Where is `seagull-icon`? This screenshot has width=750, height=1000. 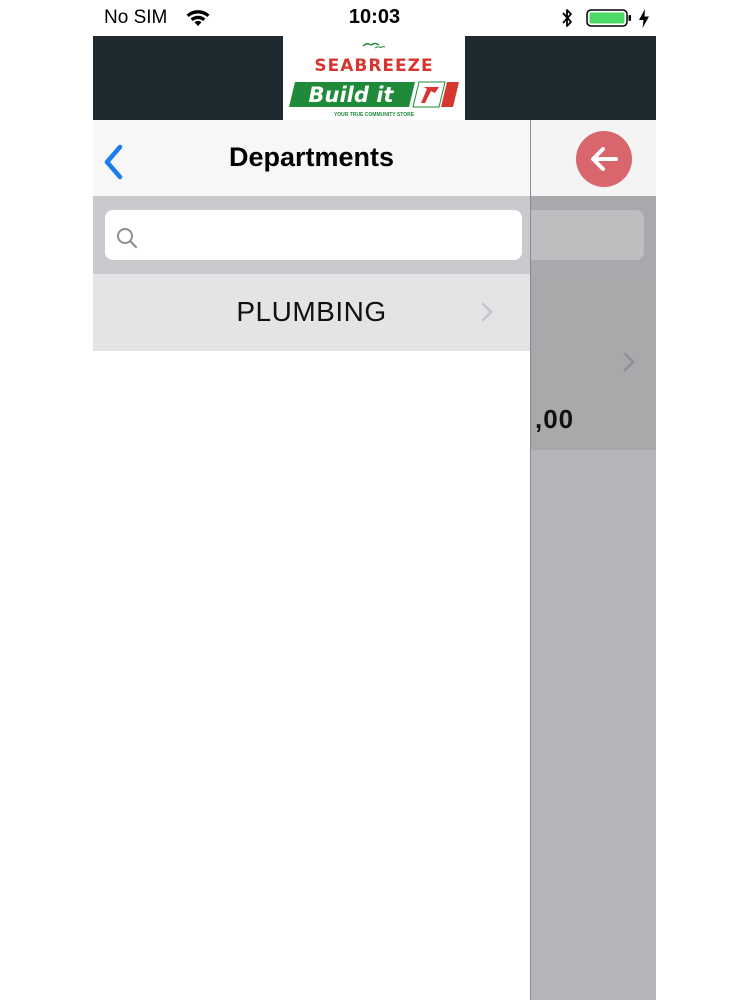
seagull-icon is located at coordinates (374, 45).